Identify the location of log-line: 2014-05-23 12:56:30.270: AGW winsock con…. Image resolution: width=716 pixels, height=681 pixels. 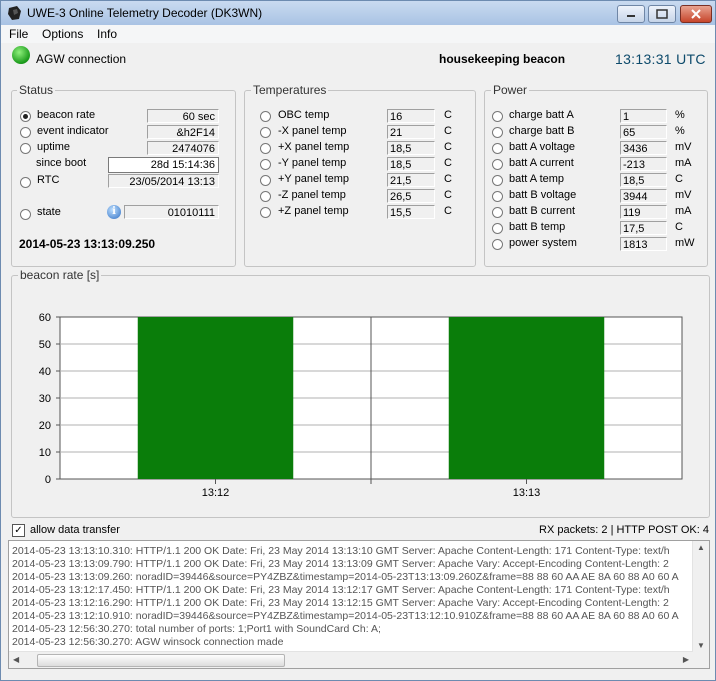
(148, 642).